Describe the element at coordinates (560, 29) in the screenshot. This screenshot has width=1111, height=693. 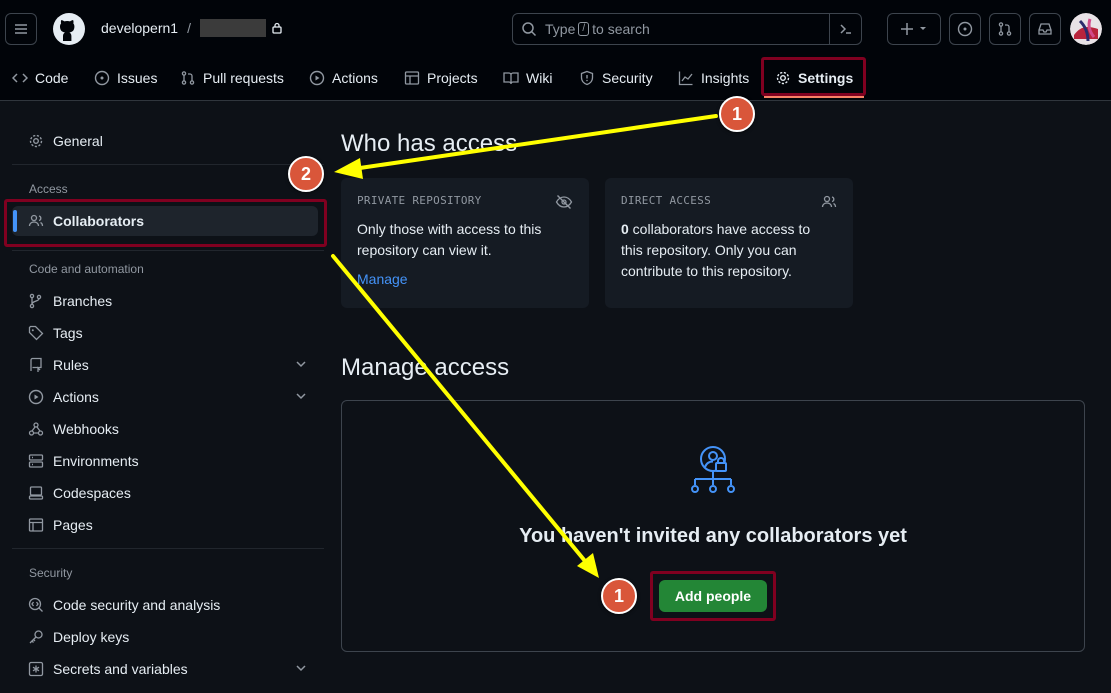
I see `search-placeholder-start: Type` at that location.